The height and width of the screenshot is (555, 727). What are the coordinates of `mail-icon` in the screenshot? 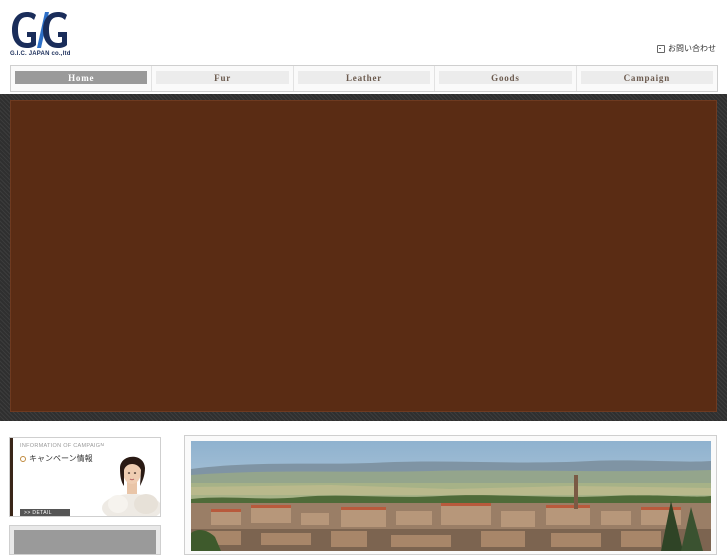 It's located at (661, 48).